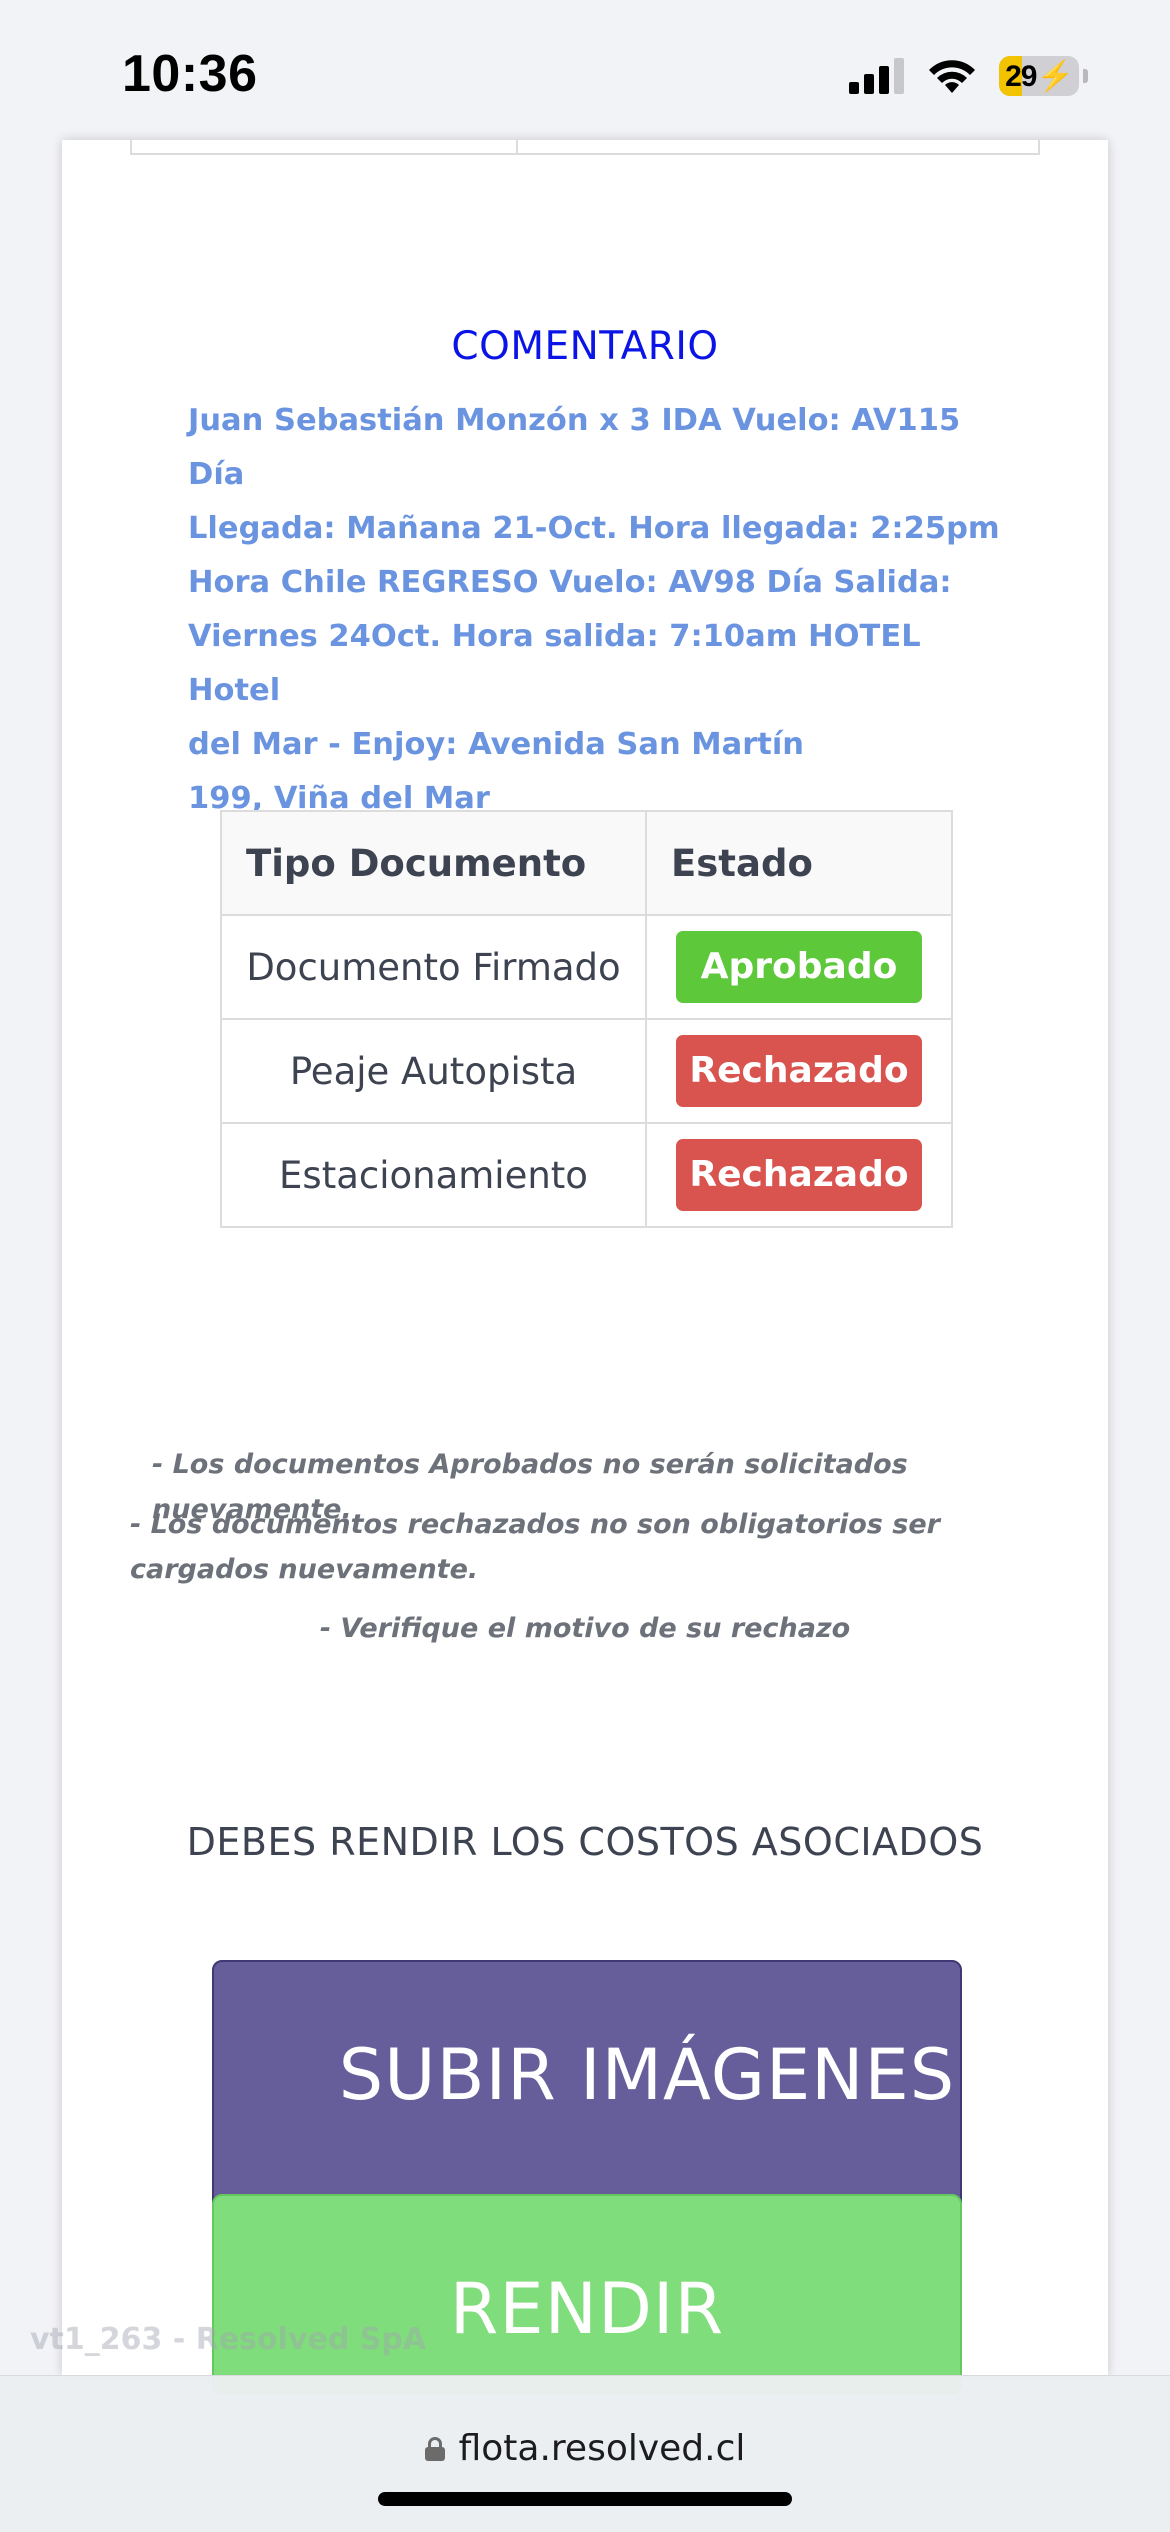 The height and width of the screenshot is (2532, 1170). I want to click on table-header-row: Tipo Documento Estado, so click(586, 863).